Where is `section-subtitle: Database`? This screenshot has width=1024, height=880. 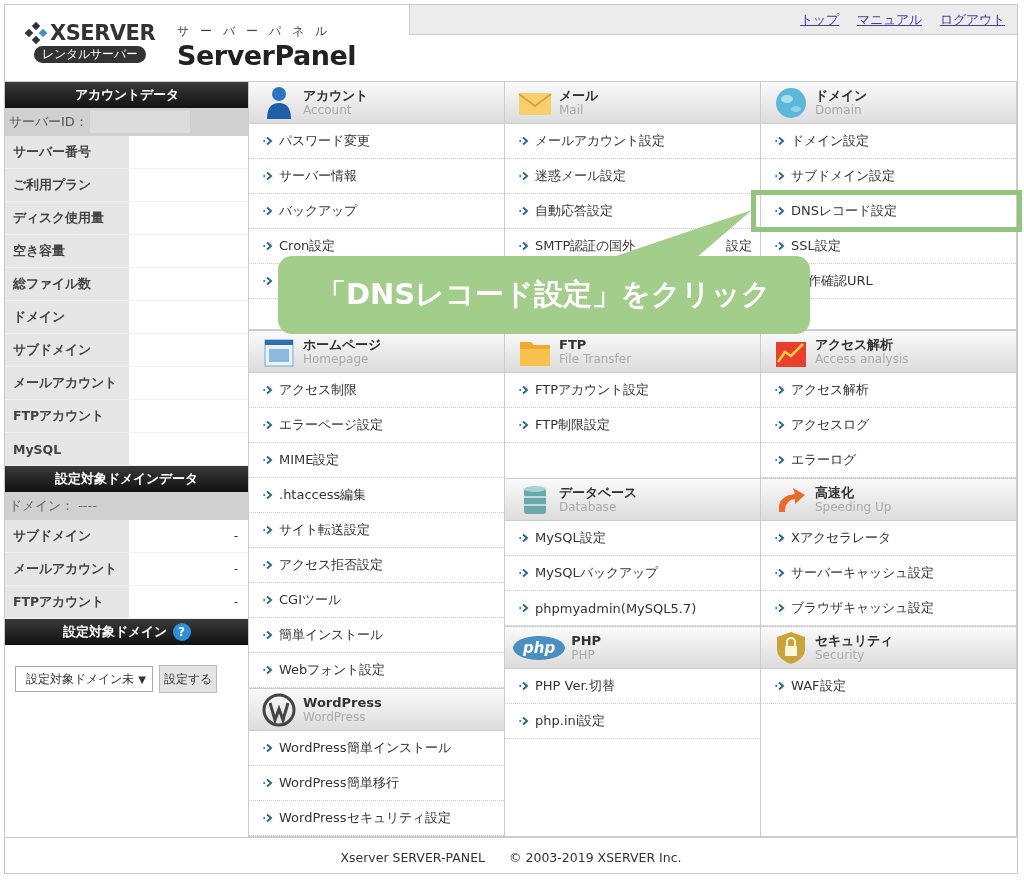 section-subtitle: Database is located at coordinates (588, 506).